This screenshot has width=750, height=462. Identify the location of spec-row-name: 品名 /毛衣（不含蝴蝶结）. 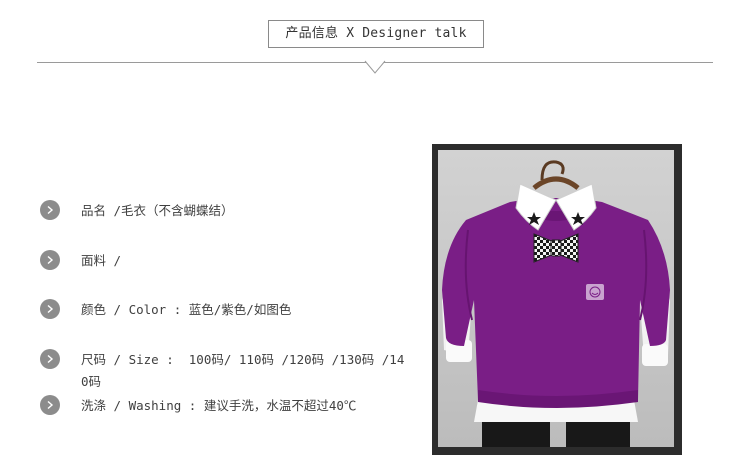
(225, 211).